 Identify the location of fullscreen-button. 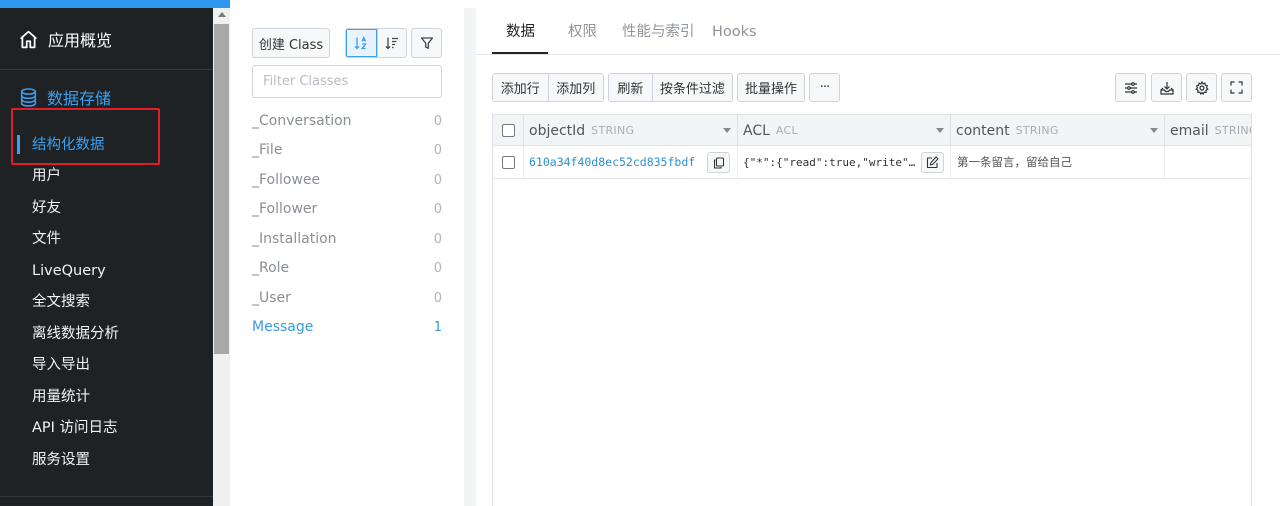
(1236, 87).